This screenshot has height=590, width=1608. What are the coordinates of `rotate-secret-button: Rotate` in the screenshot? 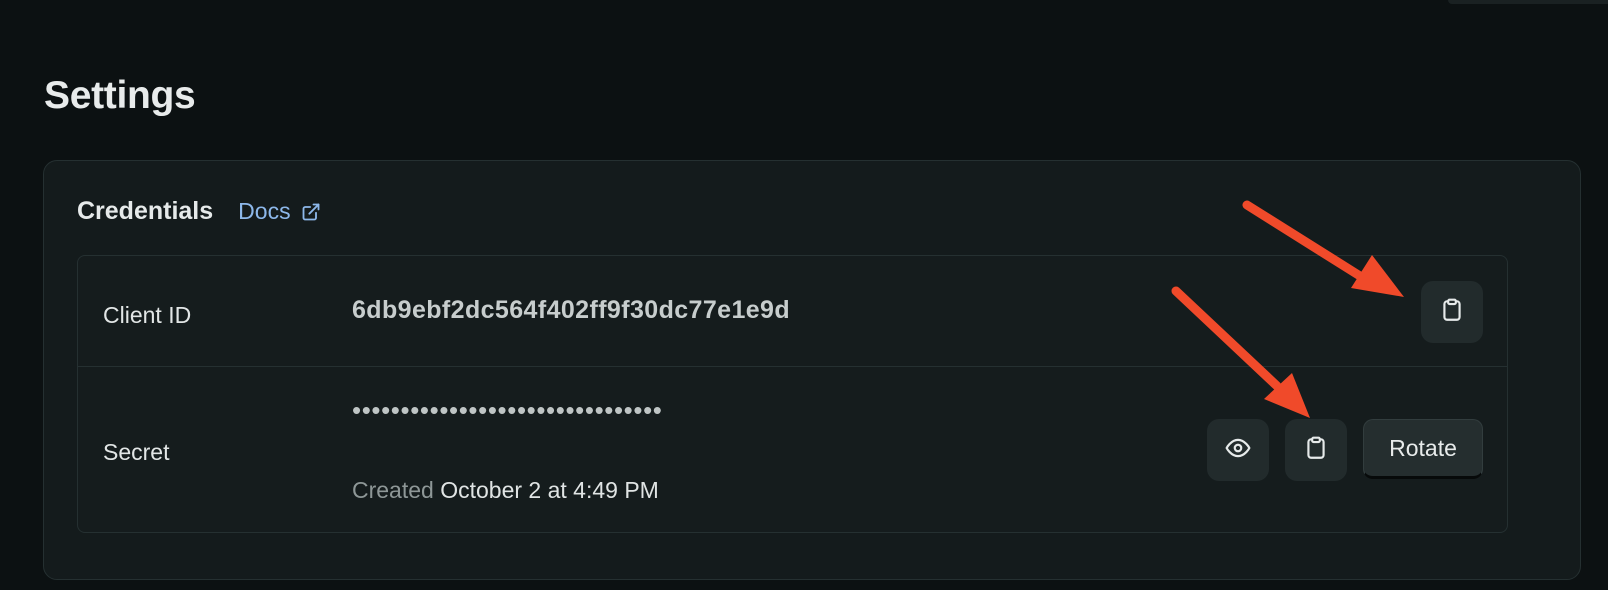 It's located at (1423, 449).